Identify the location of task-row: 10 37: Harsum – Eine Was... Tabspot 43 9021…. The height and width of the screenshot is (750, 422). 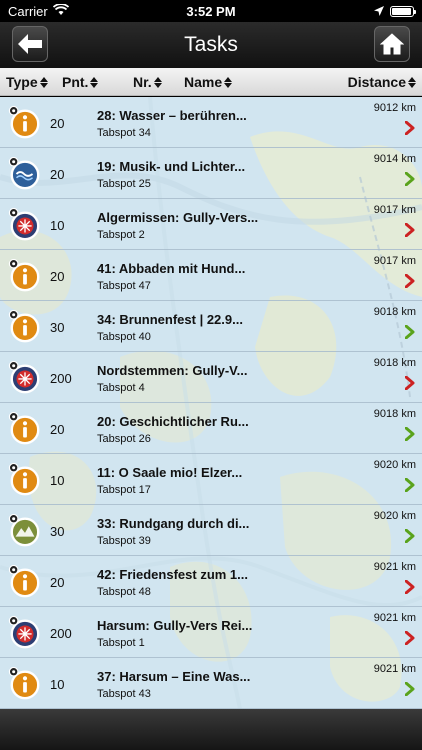
(211, 683).